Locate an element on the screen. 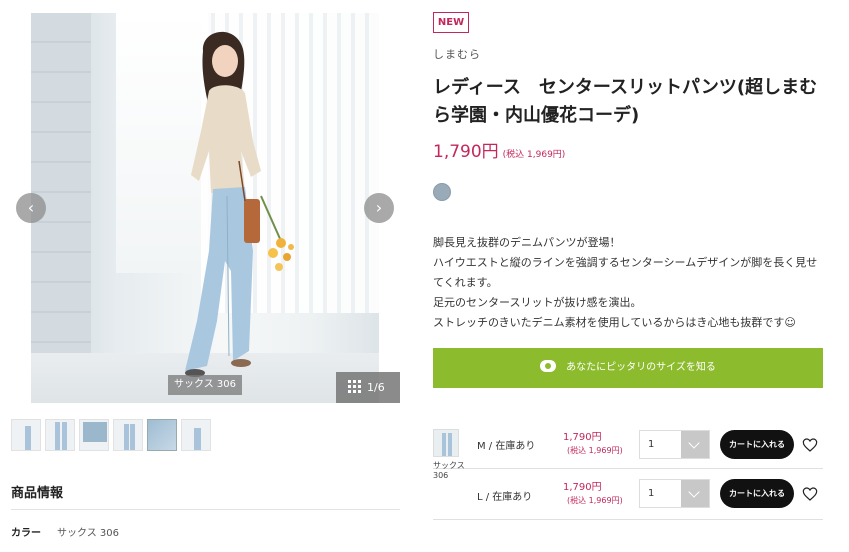 The image size is (849, 552). spec-color-row: カラー サックス 306 is located at coordinates (65, 531).